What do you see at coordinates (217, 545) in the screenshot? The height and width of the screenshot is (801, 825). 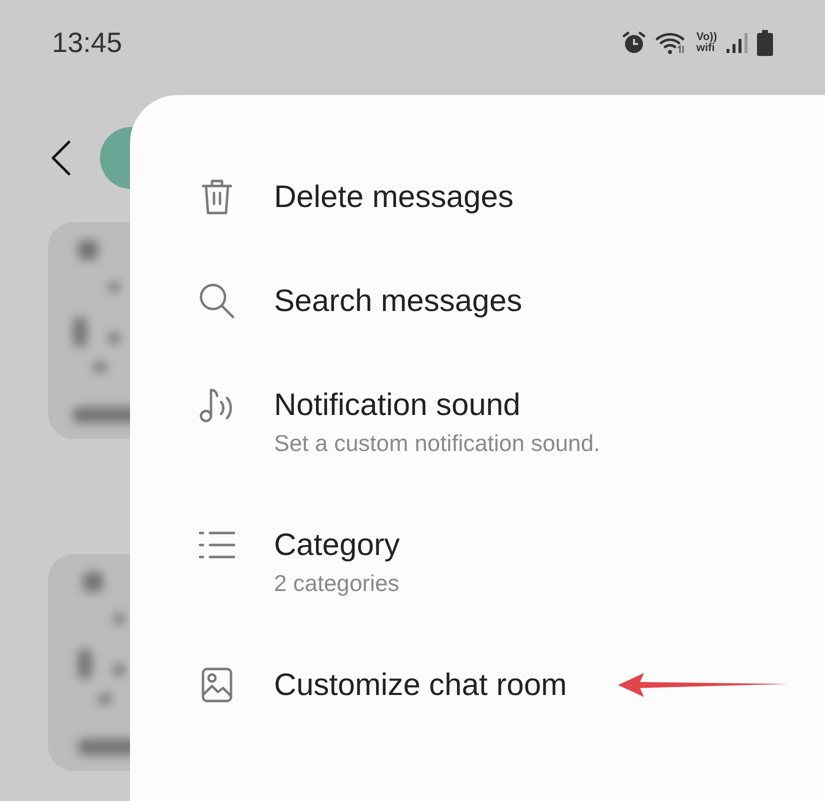 I see `list-icon` at bounding box center [217, 545].